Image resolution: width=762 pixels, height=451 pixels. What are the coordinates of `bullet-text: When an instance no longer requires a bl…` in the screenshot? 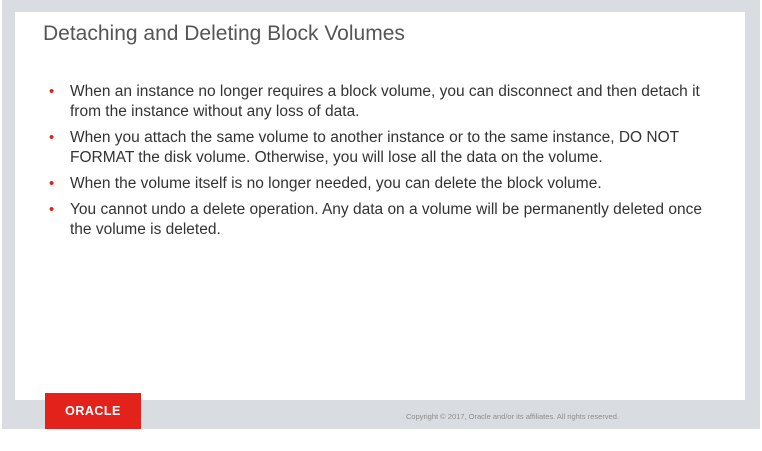 It's located at (385, 101).